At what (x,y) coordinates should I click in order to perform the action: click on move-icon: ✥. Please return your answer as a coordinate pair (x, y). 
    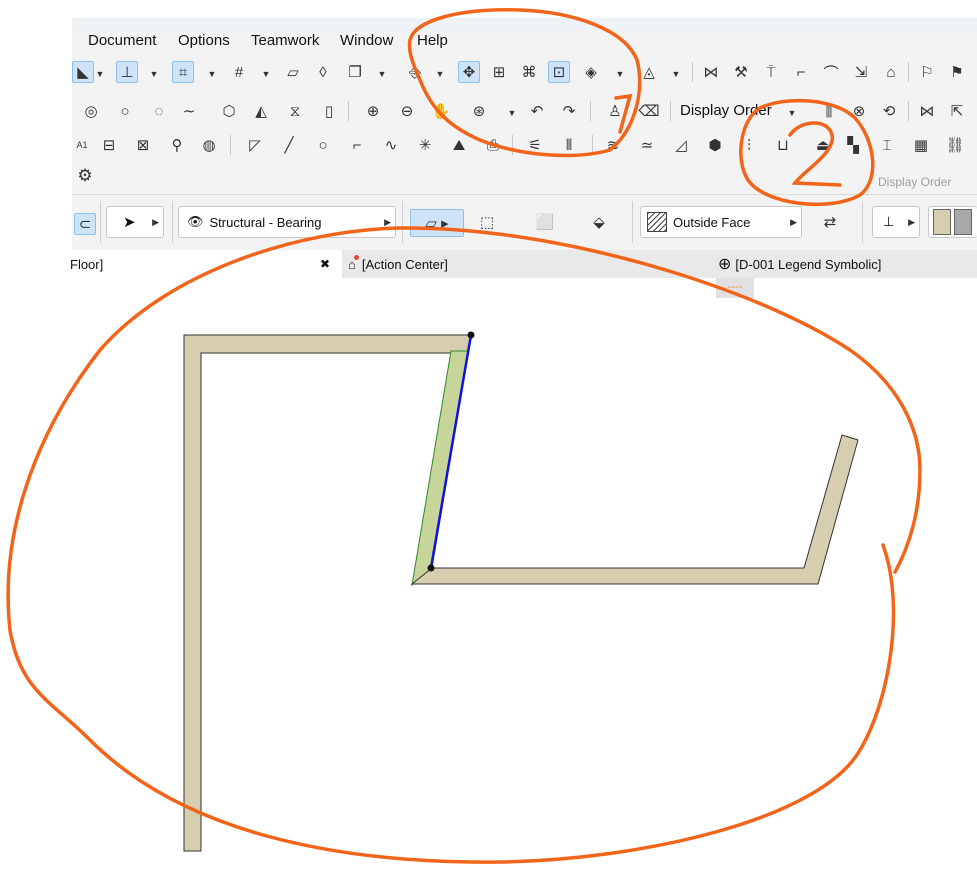
    Looking at the image, I should click on (469, 72).